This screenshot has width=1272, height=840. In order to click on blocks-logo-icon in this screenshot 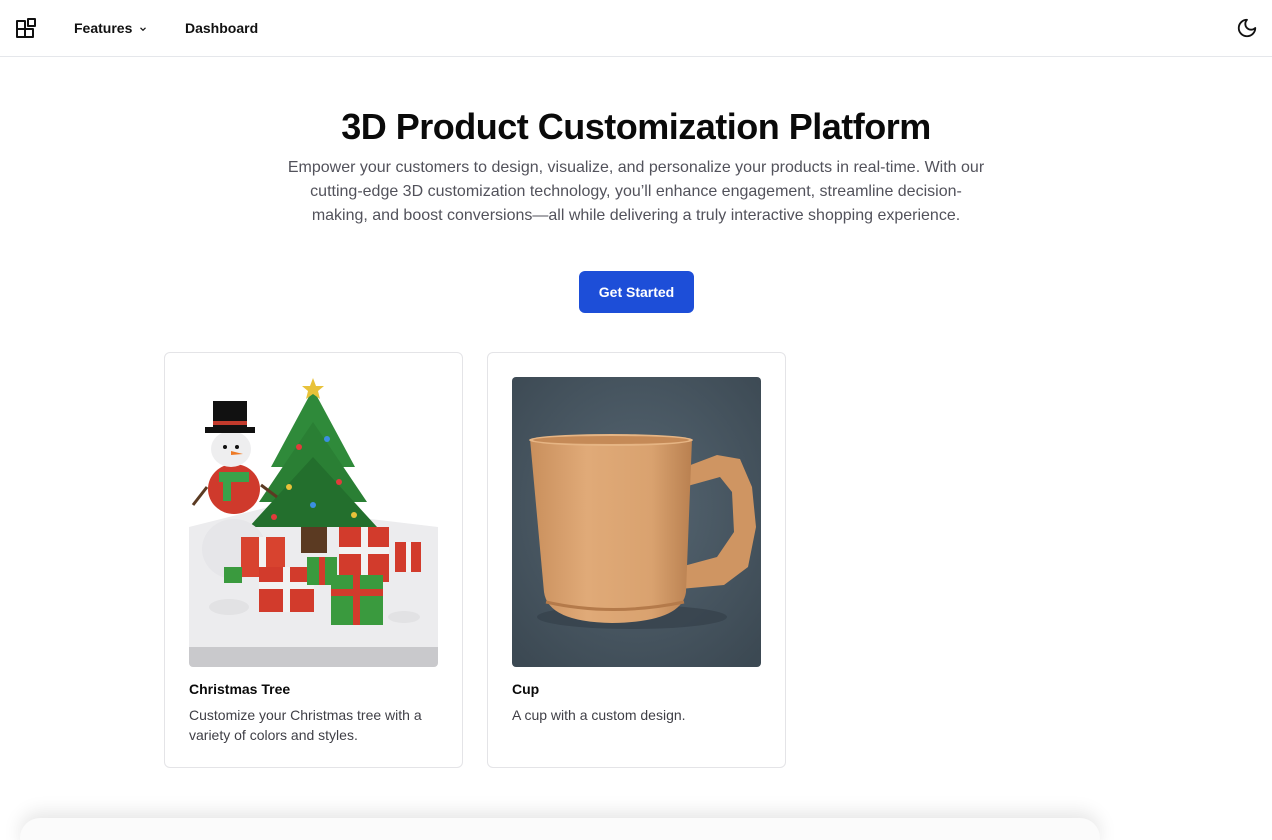, I will do `click(26, 29)`.